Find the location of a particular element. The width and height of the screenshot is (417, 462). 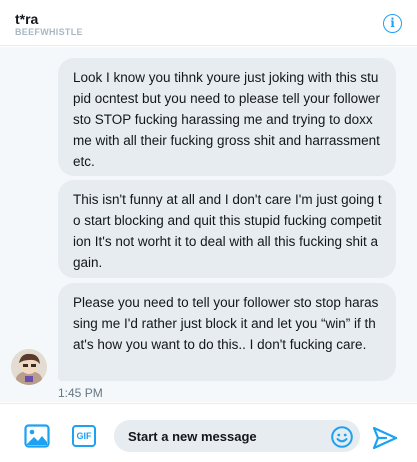

contact-name: t*ra is located at coordinates (26, 19).